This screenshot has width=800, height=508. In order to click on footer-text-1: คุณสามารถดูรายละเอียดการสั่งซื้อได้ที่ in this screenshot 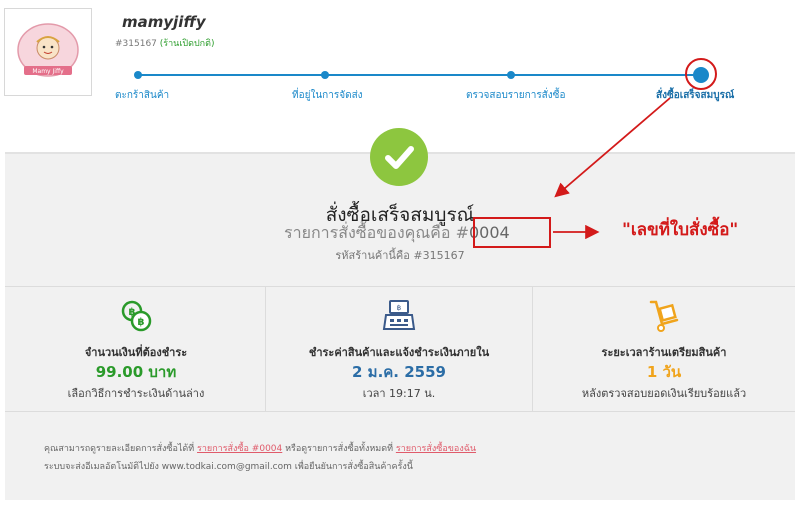, I will do `click(121, 449)`.